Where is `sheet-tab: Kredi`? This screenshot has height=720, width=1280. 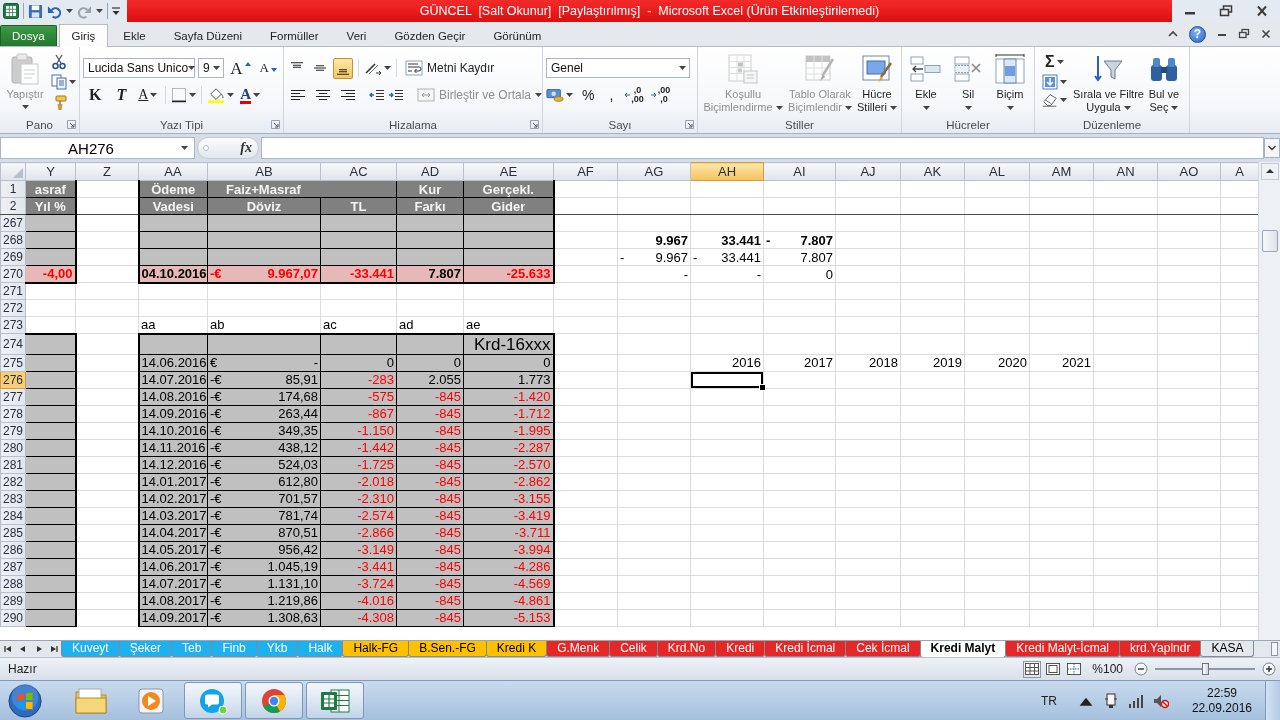 sheet-tab: Kredi is located at coordinates (740, 649).